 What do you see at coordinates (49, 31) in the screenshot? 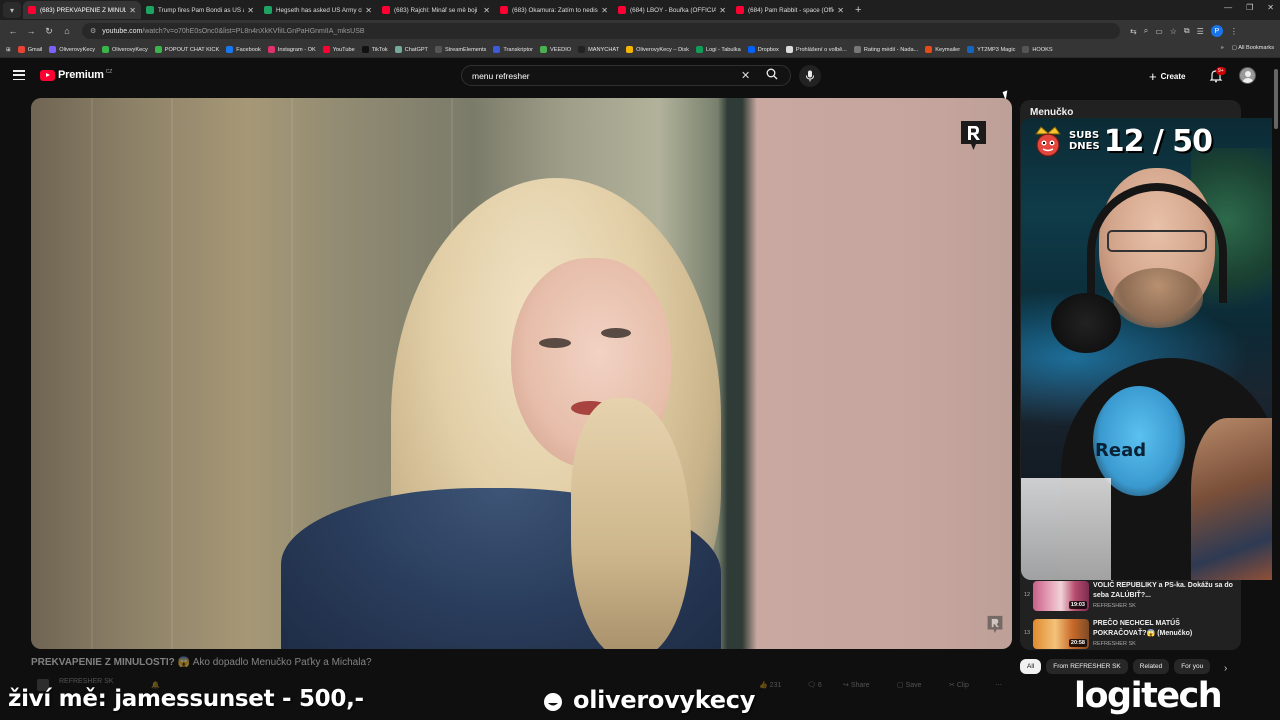
I see `reload-icon: ↻` at bounding box center [49, 31].